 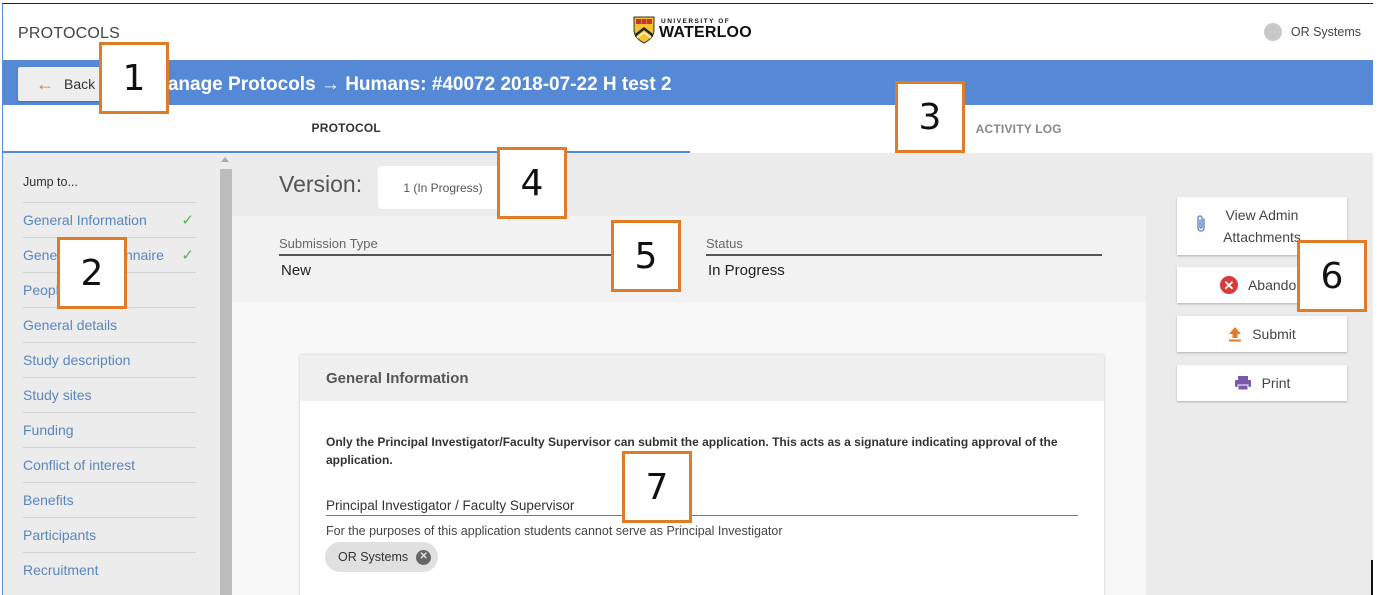 I want to click on sidebar-item-general-details: General details, so click(x=109, y=324).